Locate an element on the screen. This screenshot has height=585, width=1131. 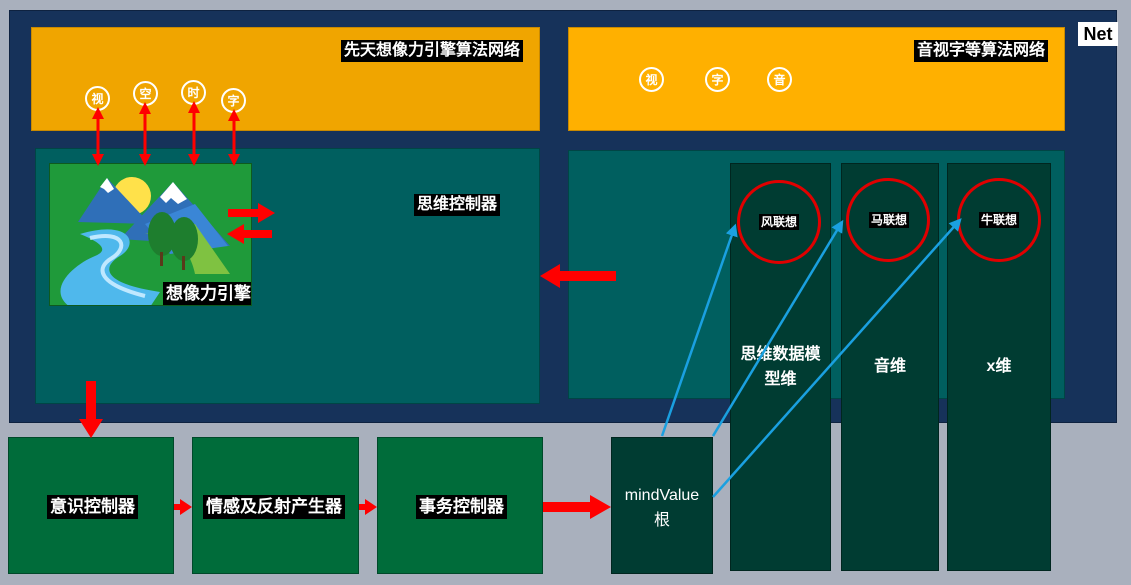
emotion-reflex-generator-label: 情感及反射产生器 is located at coordinates (274, 507).